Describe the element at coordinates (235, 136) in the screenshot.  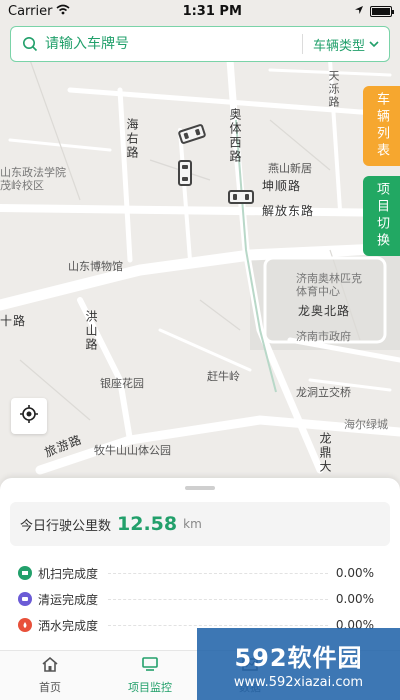
I see `map-label-aotixi: 奥体西路` at that location.